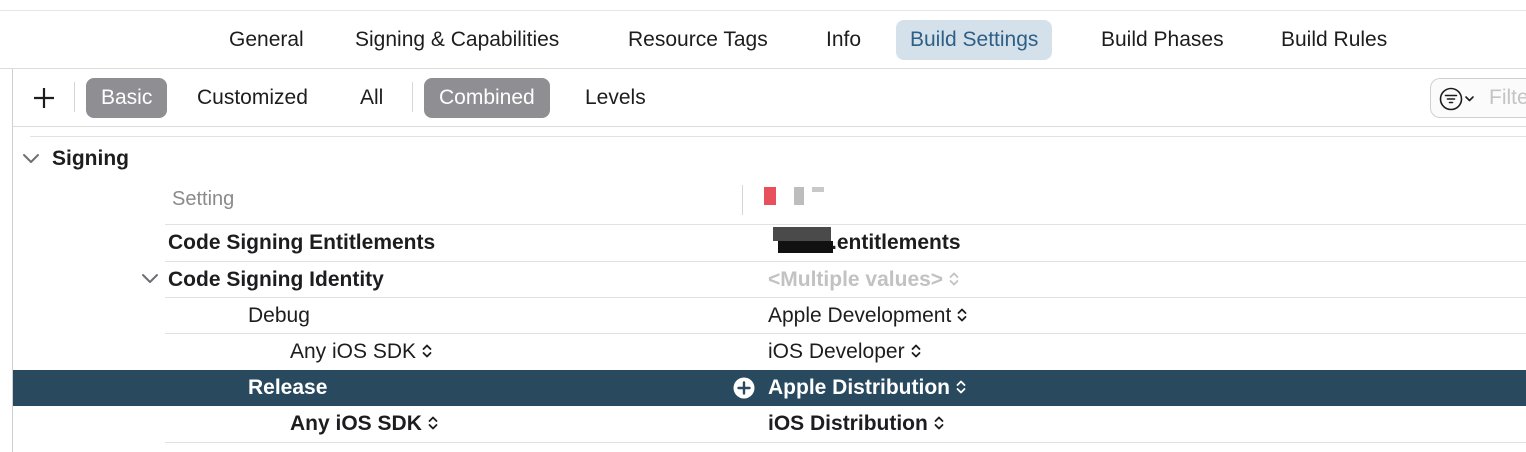  I want to click on scope-basic-button: Basic, so click(127, 98).